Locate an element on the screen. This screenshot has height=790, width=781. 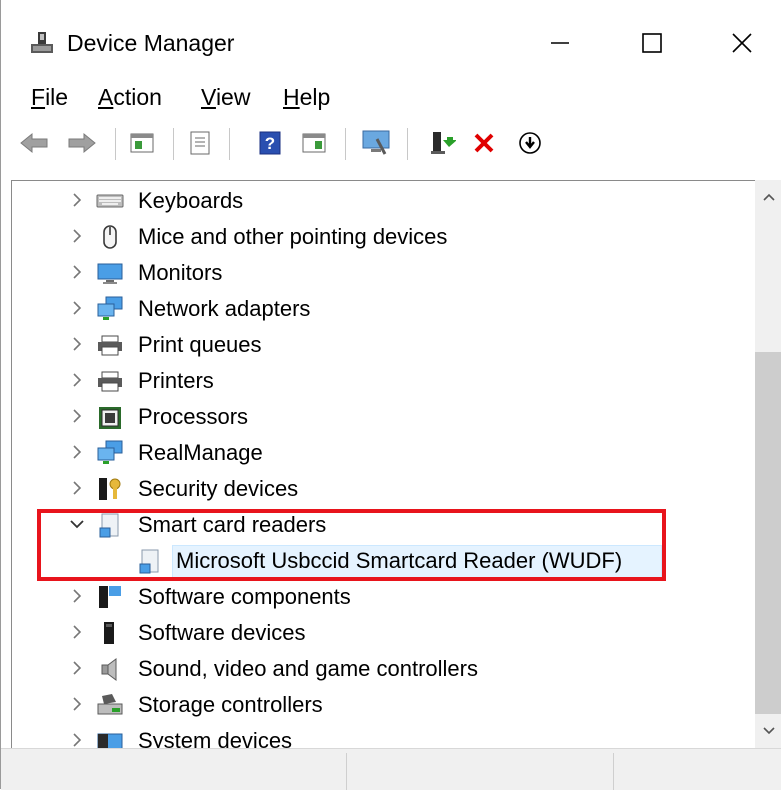
uninstall-button is located at coordinates (484, 143).